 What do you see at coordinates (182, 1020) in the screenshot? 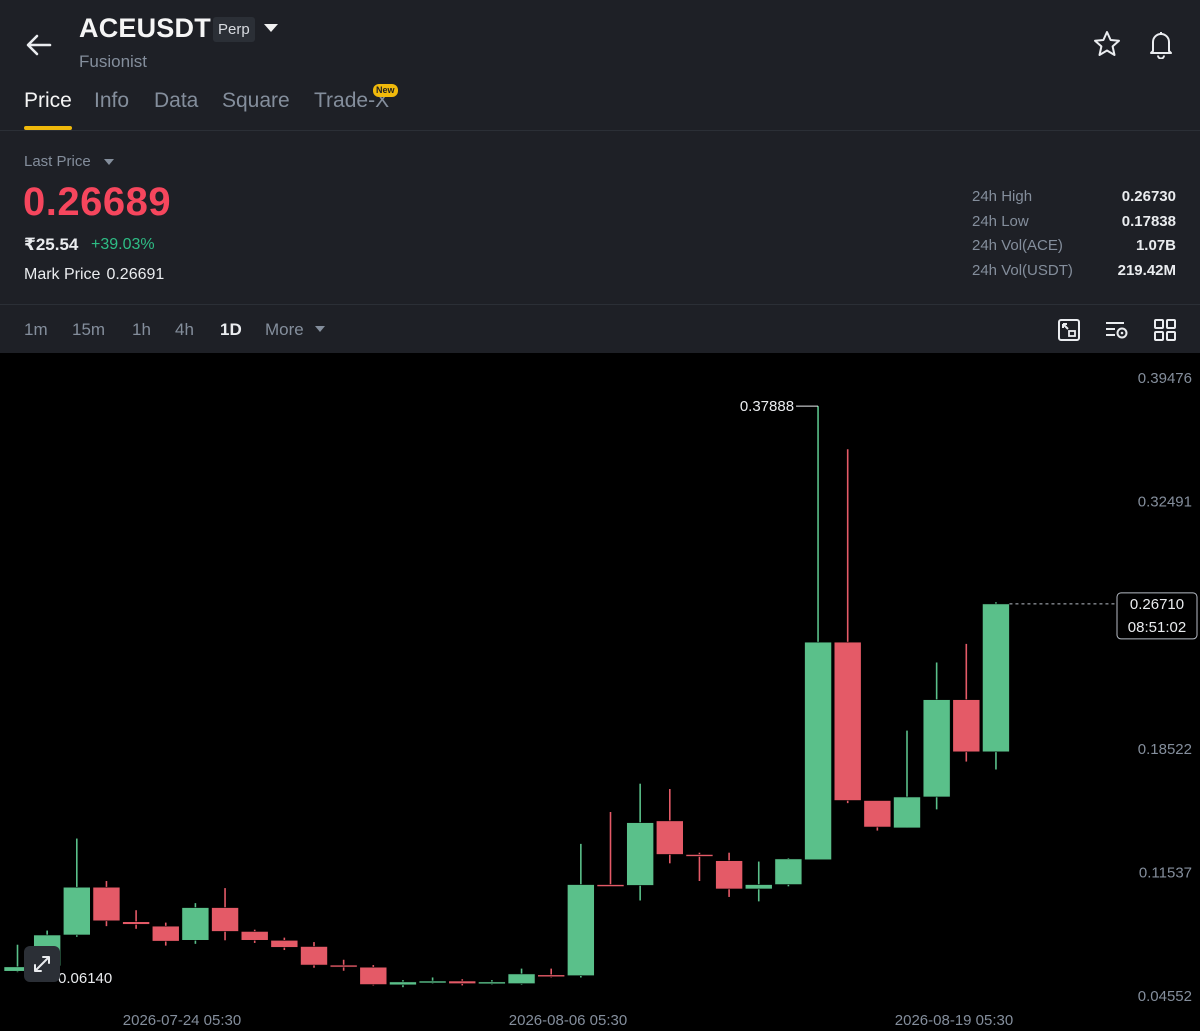
I see `x-tick-label: 2026-07-24 05:30` at bounding box center [182, 1020].